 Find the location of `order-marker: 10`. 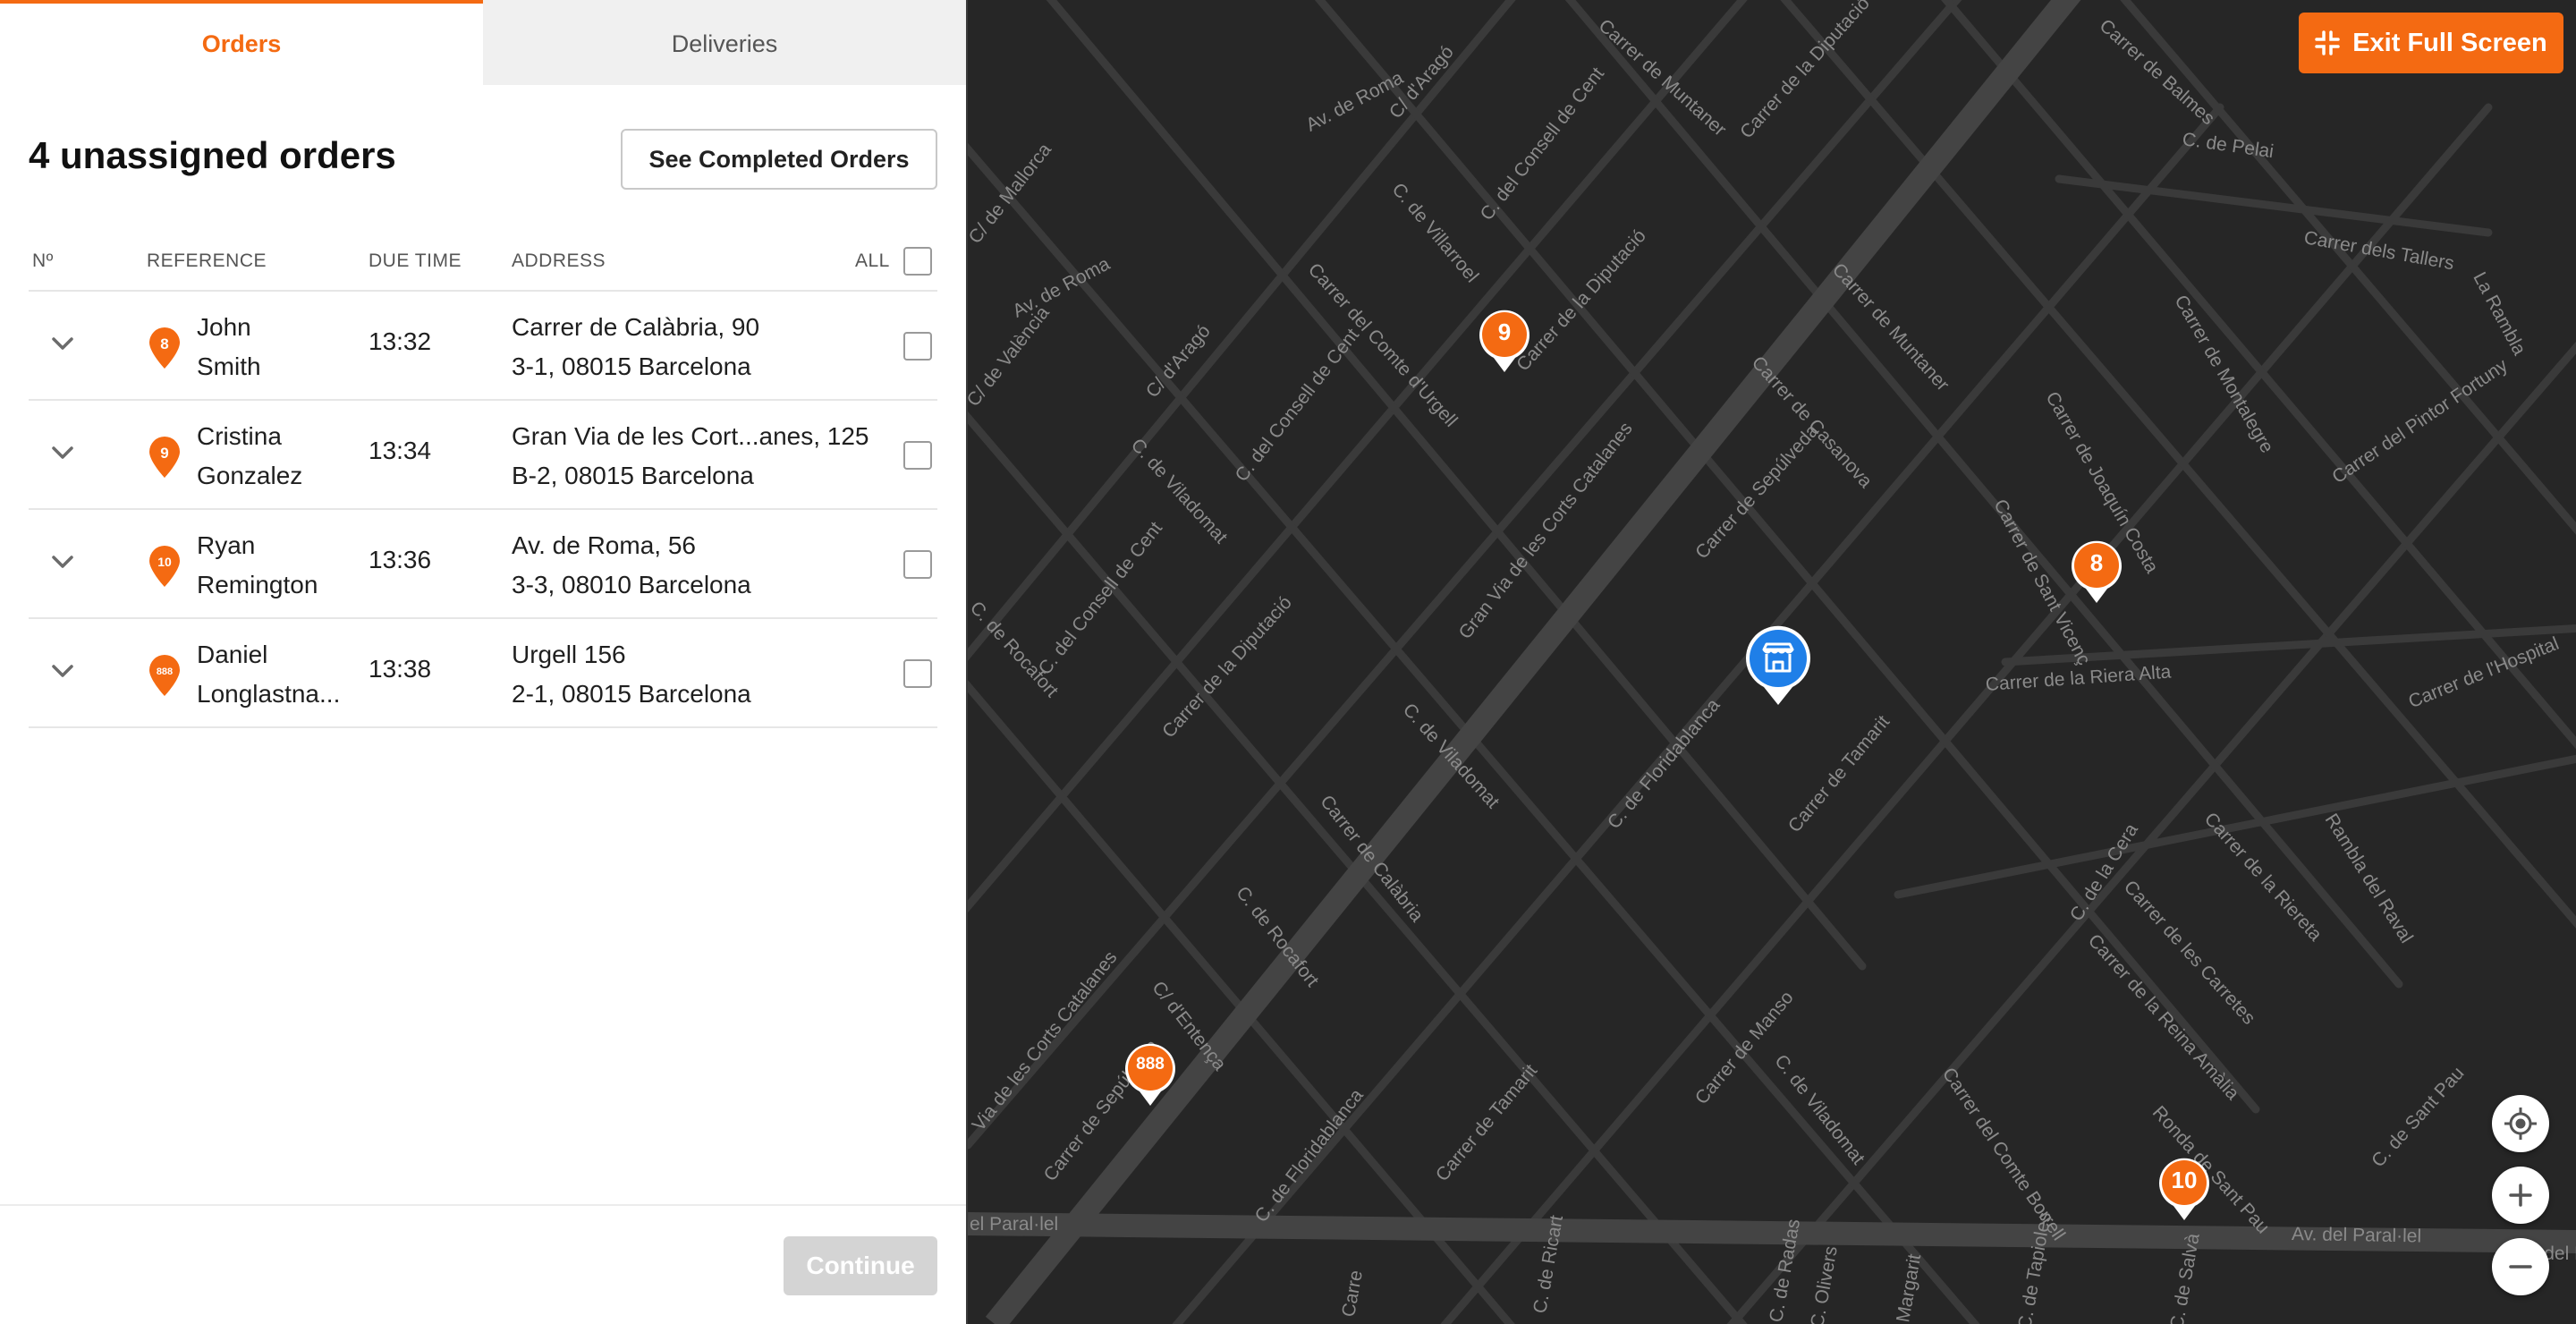

order-marker: 10 is located at coordinates (2184, 1189).